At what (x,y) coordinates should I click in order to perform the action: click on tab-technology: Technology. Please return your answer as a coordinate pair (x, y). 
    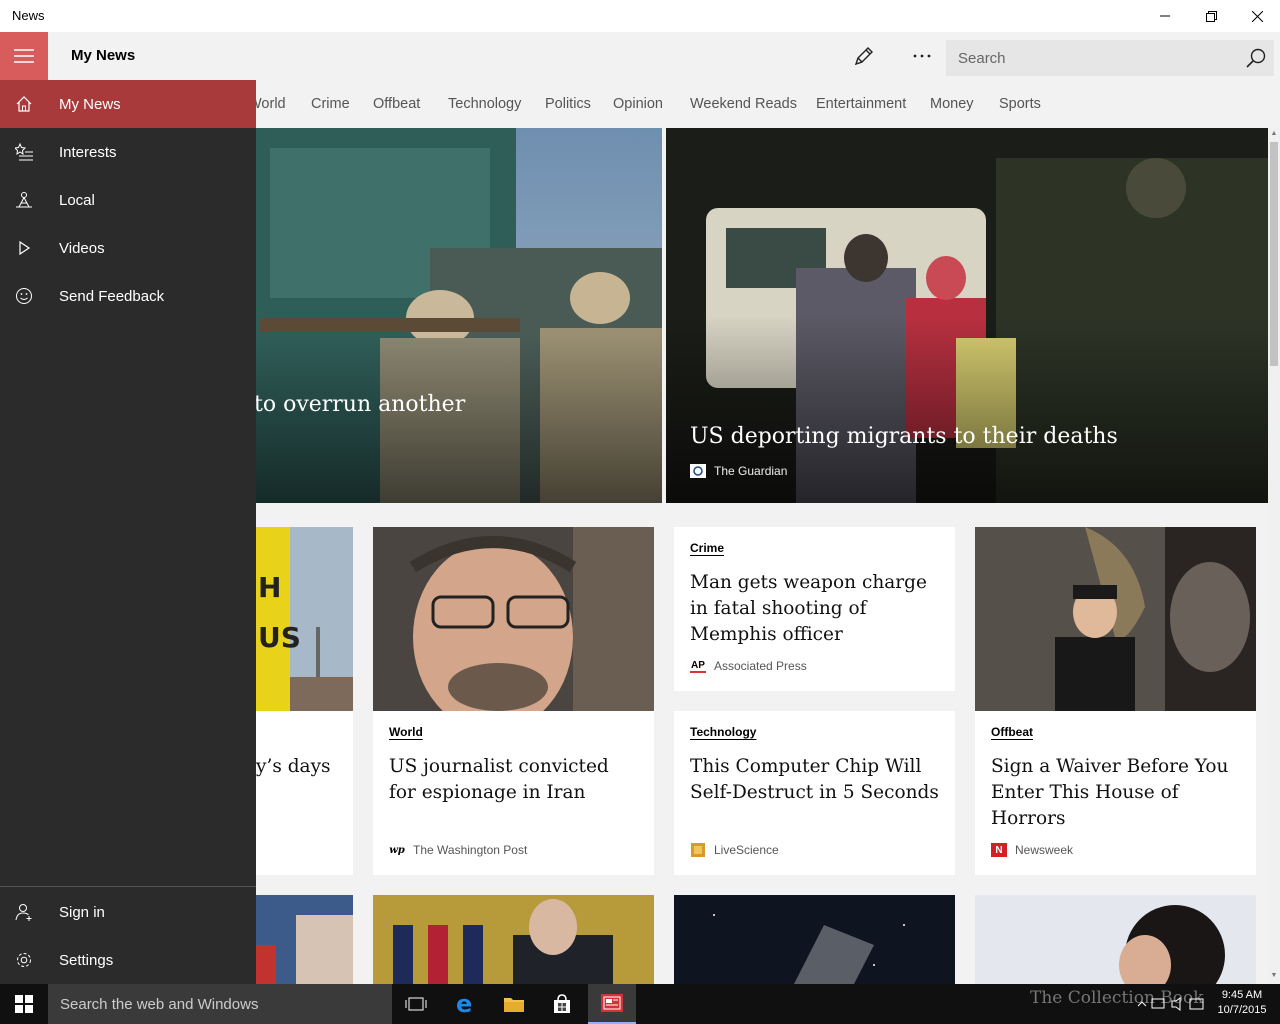
    Looking at the image, I should click on (484, 104).